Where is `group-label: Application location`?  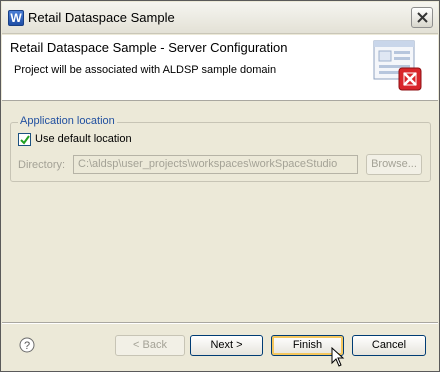 group-label: Application location is located at coordinates (67, 121).